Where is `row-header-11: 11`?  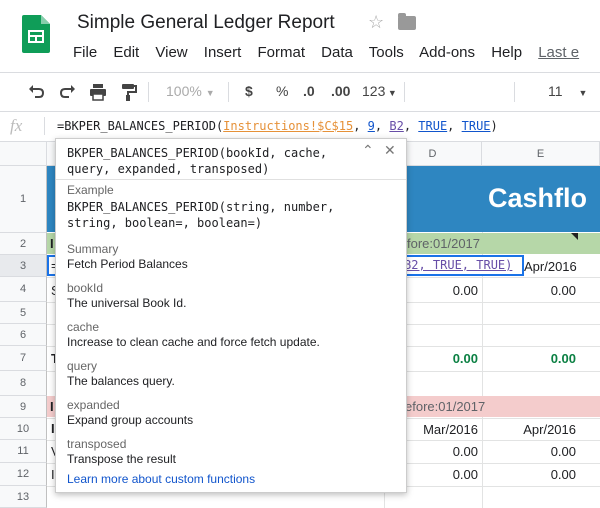
row-header-11: 11 is located at coordinates (23, 451).